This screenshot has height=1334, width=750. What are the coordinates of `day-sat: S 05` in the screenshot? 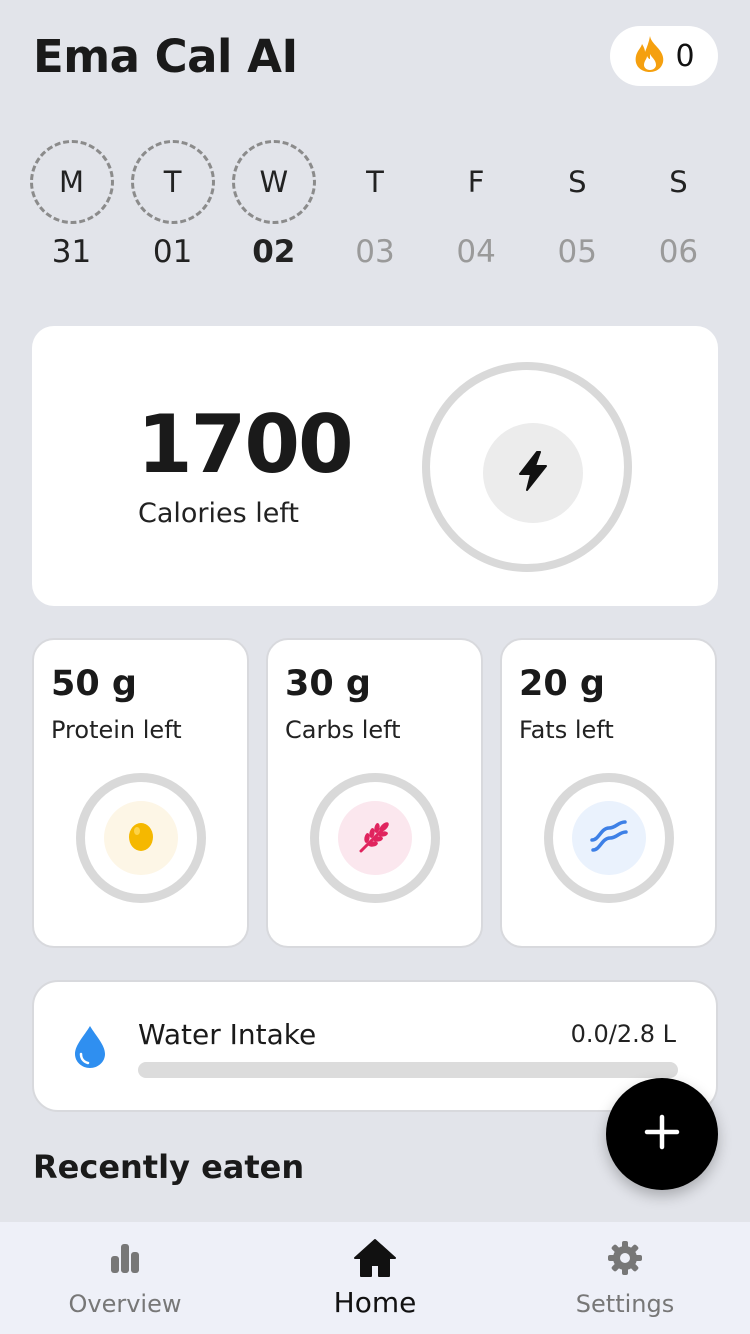 It's located at (577, 210).